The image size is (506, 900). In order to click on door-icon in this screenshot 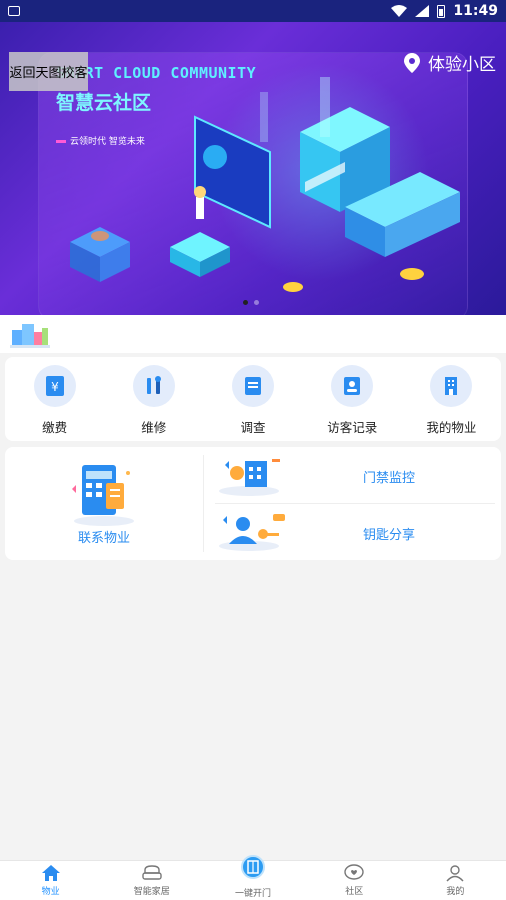, I will do `click(253, 867)`.